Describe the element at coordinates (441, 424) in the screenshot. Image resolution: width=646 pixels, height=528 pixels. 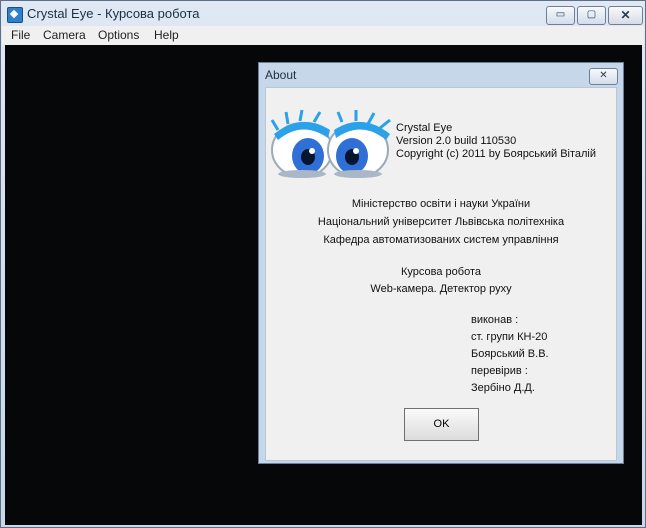
I see `ok-button: OK` at that location.